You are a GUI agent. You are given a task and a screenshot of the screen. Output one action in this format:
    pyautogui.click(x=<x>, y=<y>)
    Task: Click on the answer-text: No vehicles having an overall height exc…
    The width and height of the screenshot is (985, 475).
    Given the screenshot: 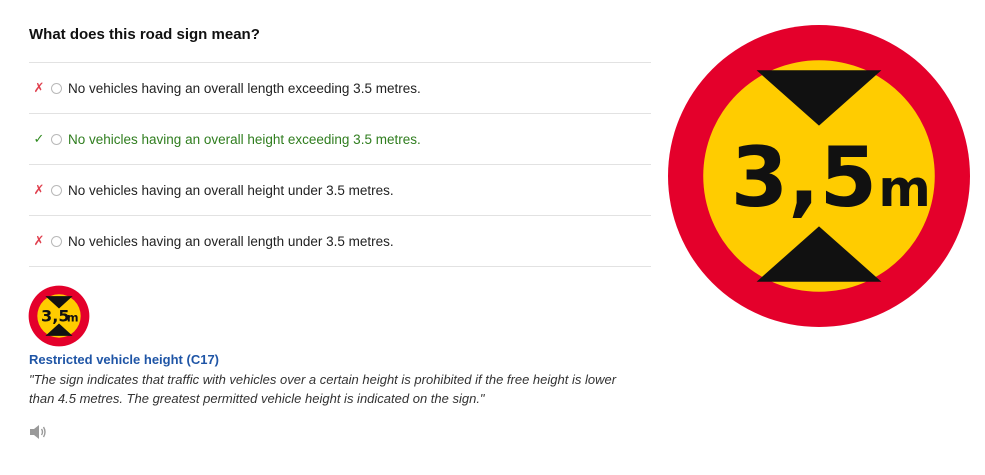 What is the action you would take?
    pyautogui.click(x=244, y=139)
    